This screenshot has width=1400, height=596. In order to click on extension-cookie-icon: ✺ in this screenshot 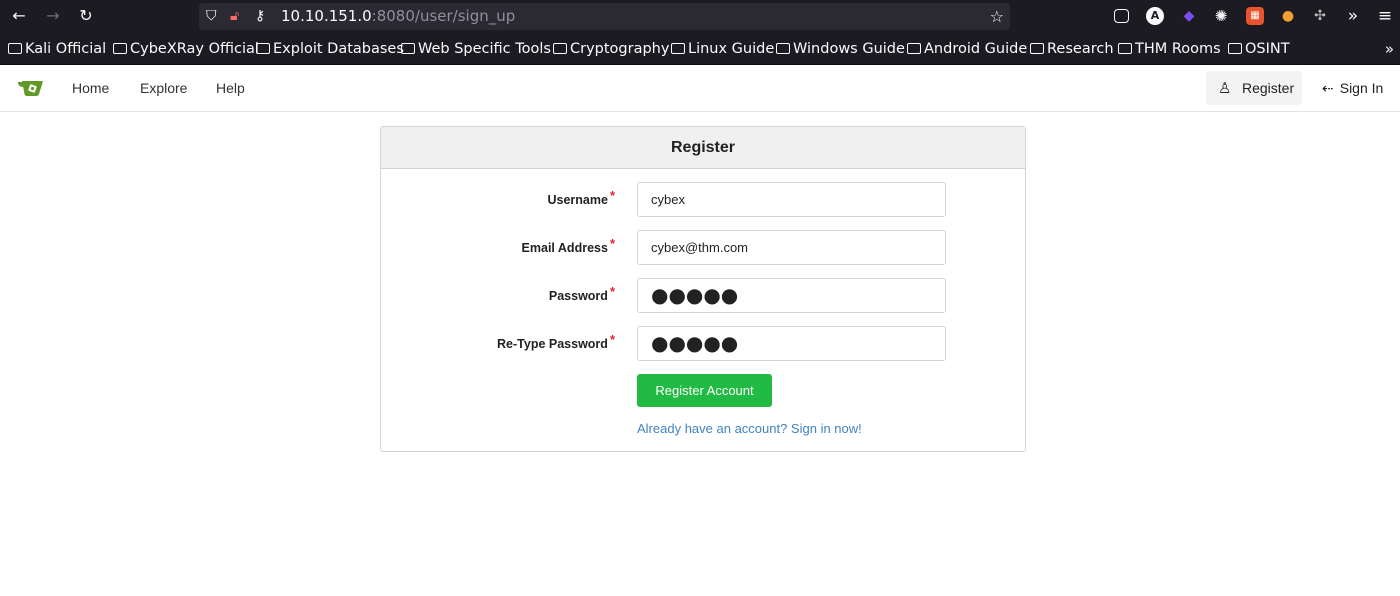, I will do `click(1221, 16)`.